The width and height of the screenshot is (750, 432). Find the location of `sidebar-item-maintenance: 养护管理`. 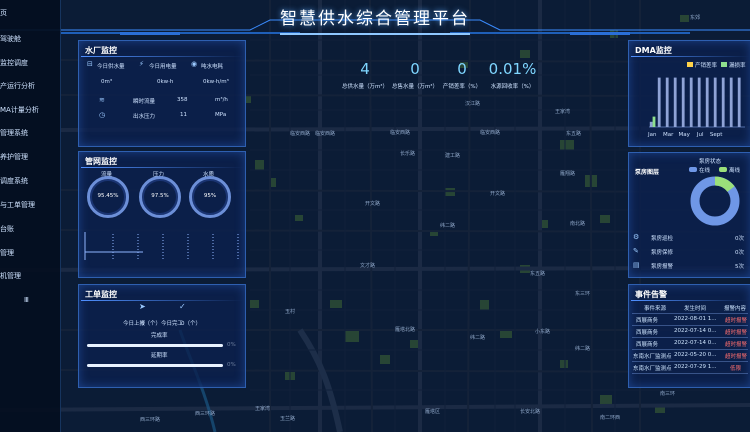

sidebar-item-maintenance: 养护管理 is located at coordinates (30, 157).